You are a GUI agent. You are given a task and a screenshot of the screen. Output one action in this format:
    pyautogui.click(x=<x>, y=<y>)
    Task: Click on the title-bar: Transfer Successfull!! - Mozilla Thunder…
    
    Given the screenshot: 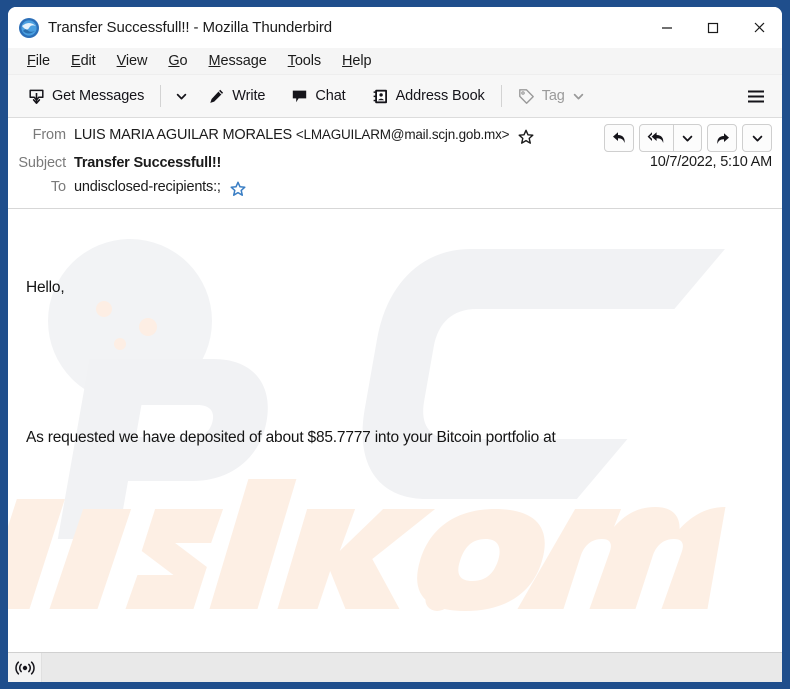 What is the action you would take?
    pyautogui.click(x=395, y=27)
    